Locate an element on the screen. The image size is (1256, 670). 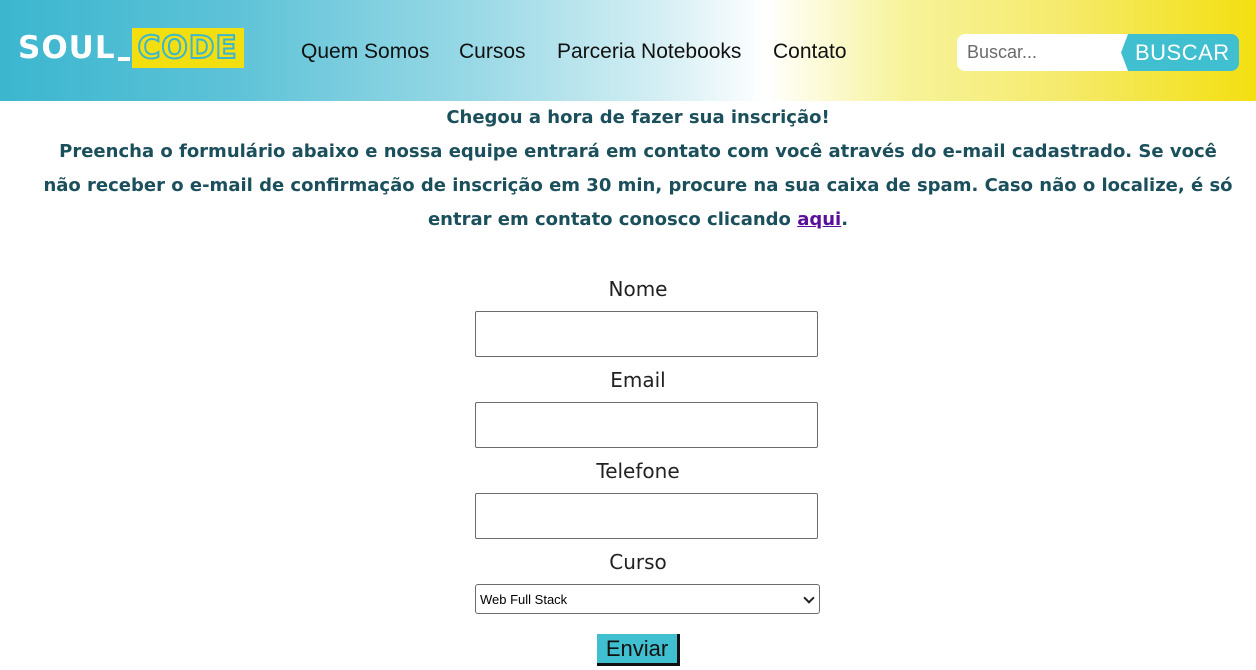
course-label: Curso is located at coordinates (638, 562).